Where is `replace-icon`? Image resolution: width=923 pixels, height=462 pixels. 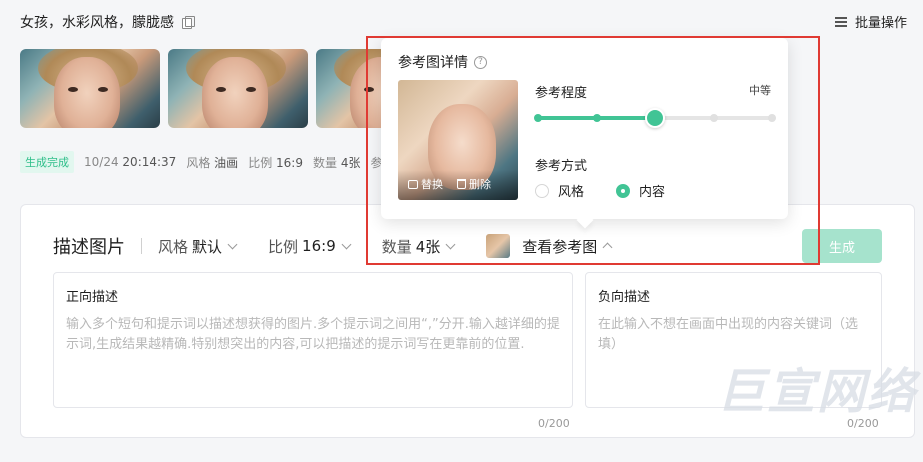
replace-icon is located at coordinates (413, 184).